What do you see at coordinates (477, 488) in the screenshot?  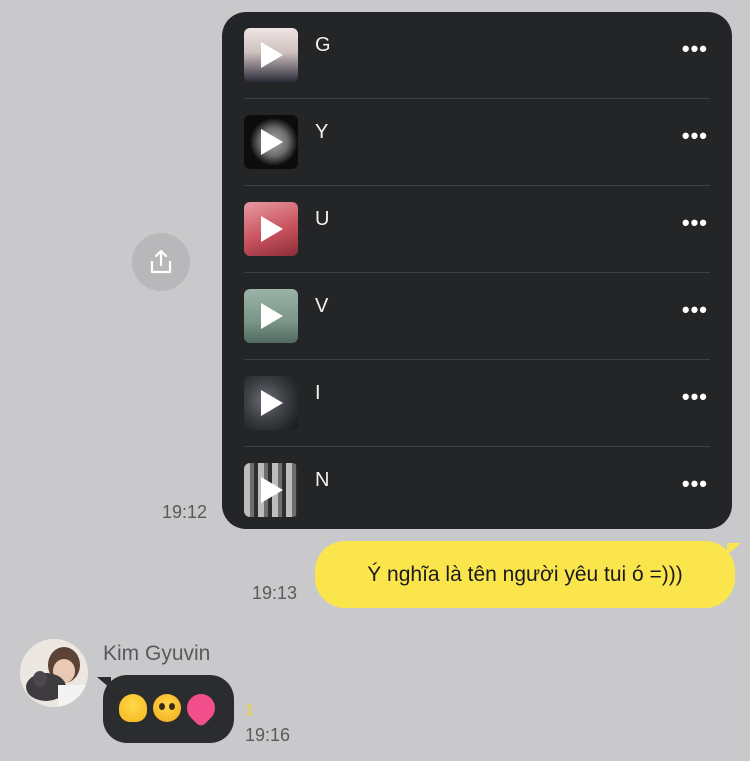 I see `track-row: N •••` at bounding box center [477, 488].